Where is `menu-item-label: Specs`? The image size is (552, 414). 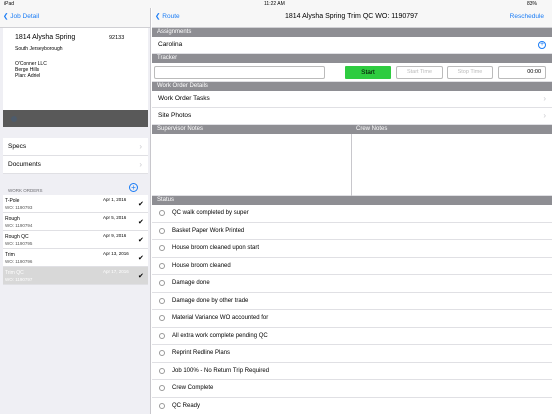 menu-item-label: Specs is located at coordinates (17, 146).